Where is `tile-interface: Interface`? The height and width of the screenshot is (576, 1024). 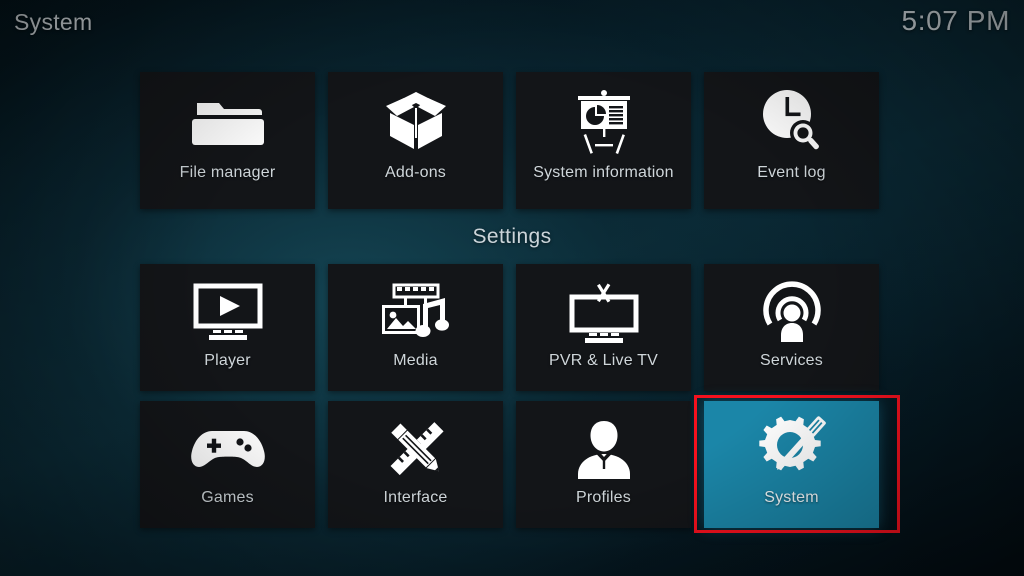
tile-interface: Interface is located at coordinates (415, 464).